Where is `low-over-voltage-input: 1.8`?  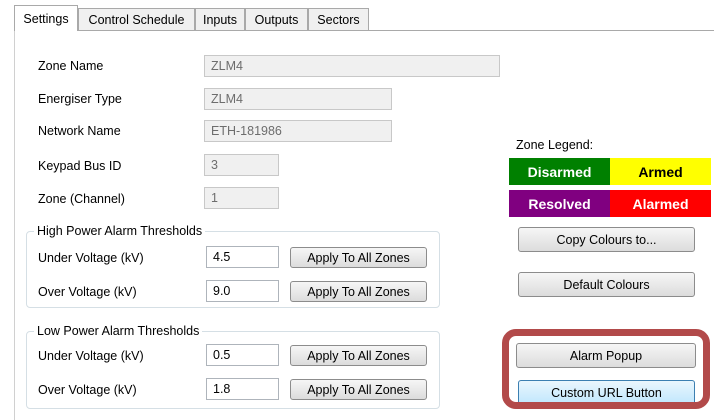
low-over-voltage-input: 1.8 is located at coordinates (242, 389).